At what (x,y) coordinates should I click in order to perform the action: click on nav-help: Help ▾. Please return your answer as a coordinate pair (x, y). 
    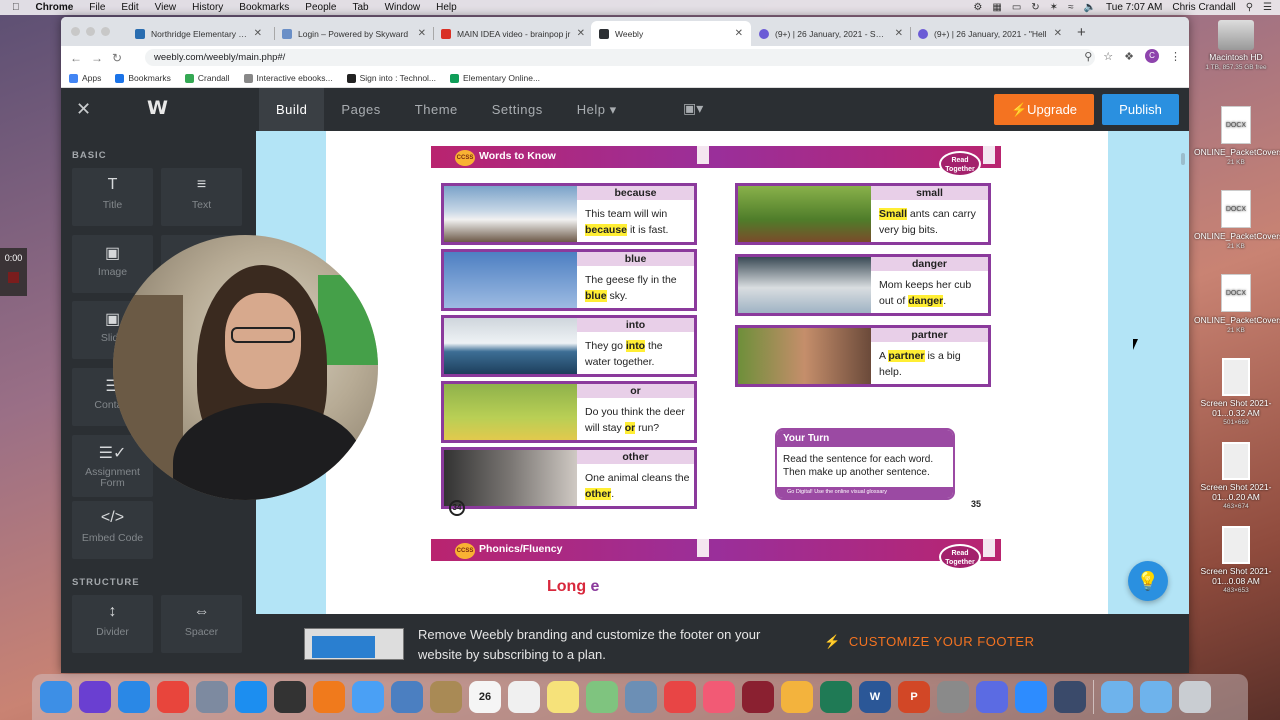
    Looking at the image, I should click on (597, 109).